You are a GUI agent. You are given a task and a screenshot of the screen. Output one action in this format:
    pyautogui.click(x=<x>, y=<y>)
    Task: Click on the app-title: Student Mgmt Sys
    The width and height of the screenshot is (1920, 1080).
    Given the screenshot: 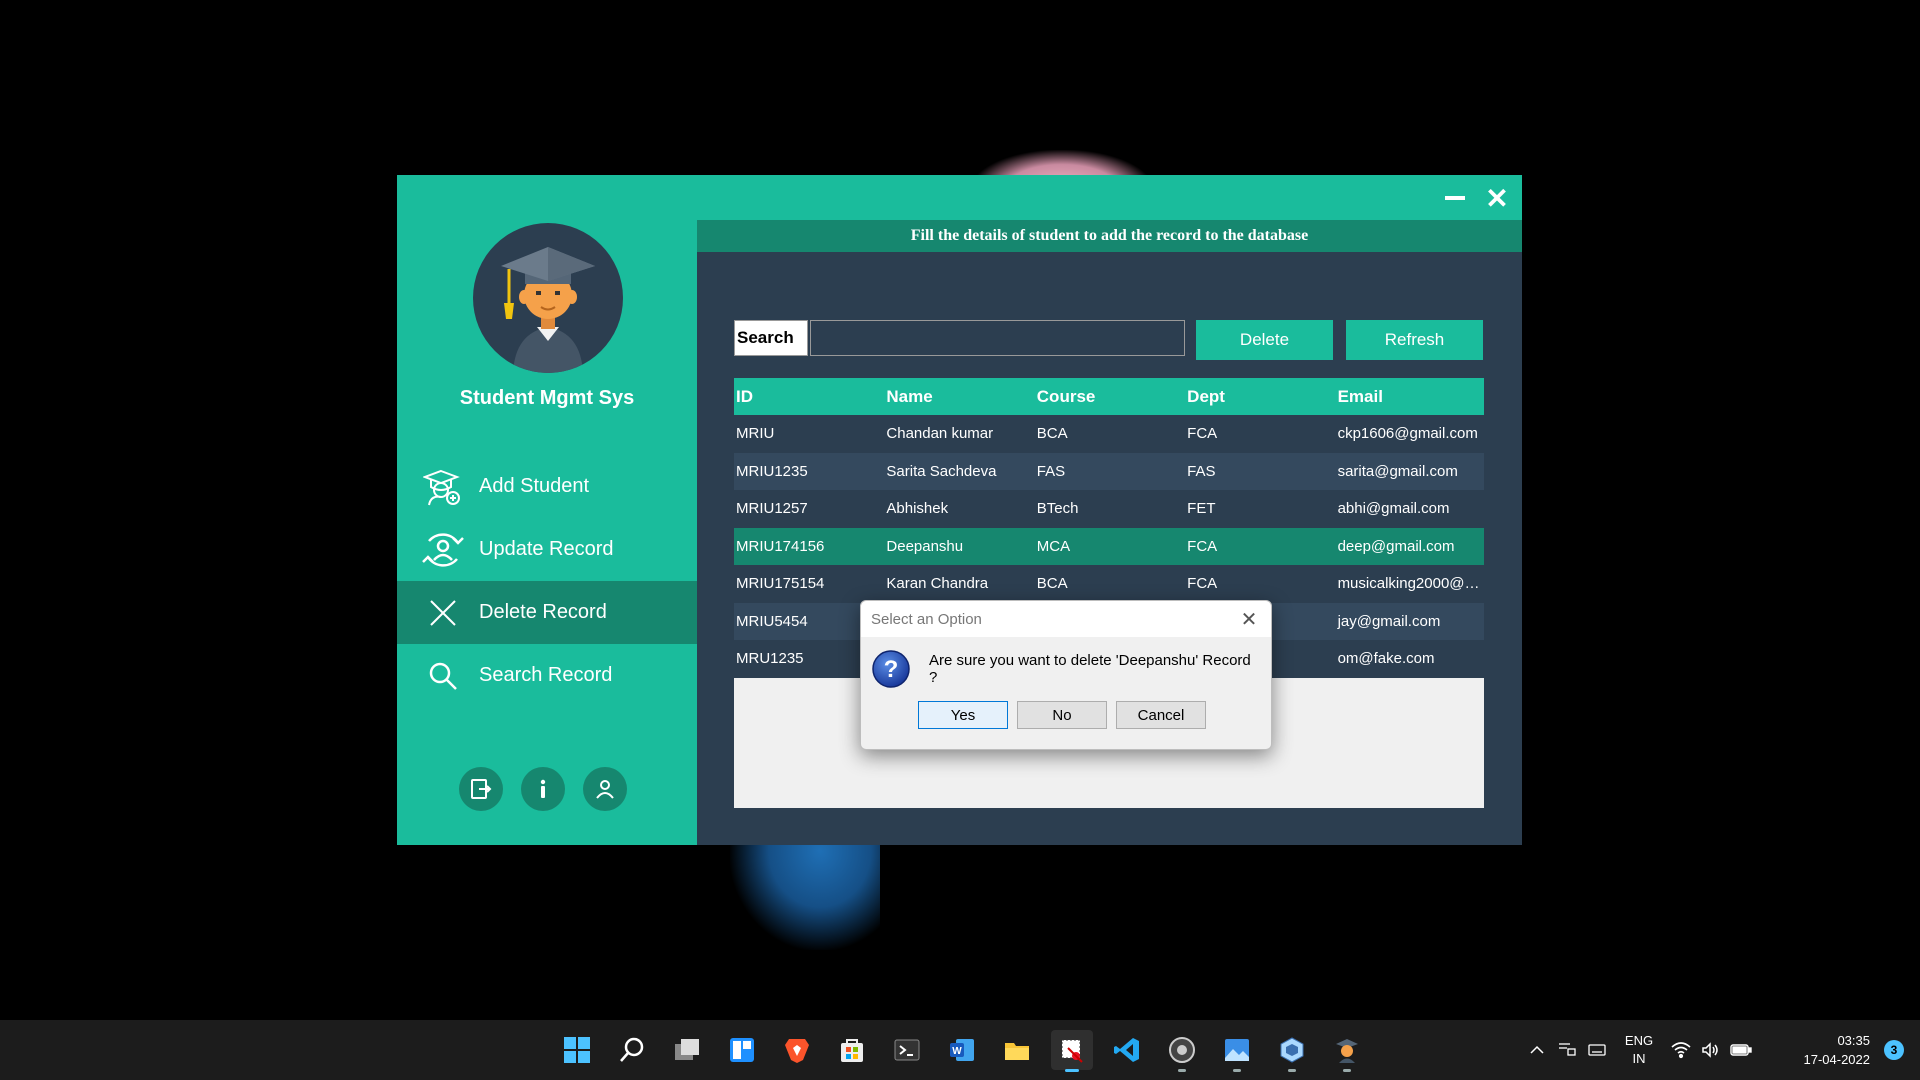 What is the action you would take?
    pyautogui.click(x=547, y=398)
    